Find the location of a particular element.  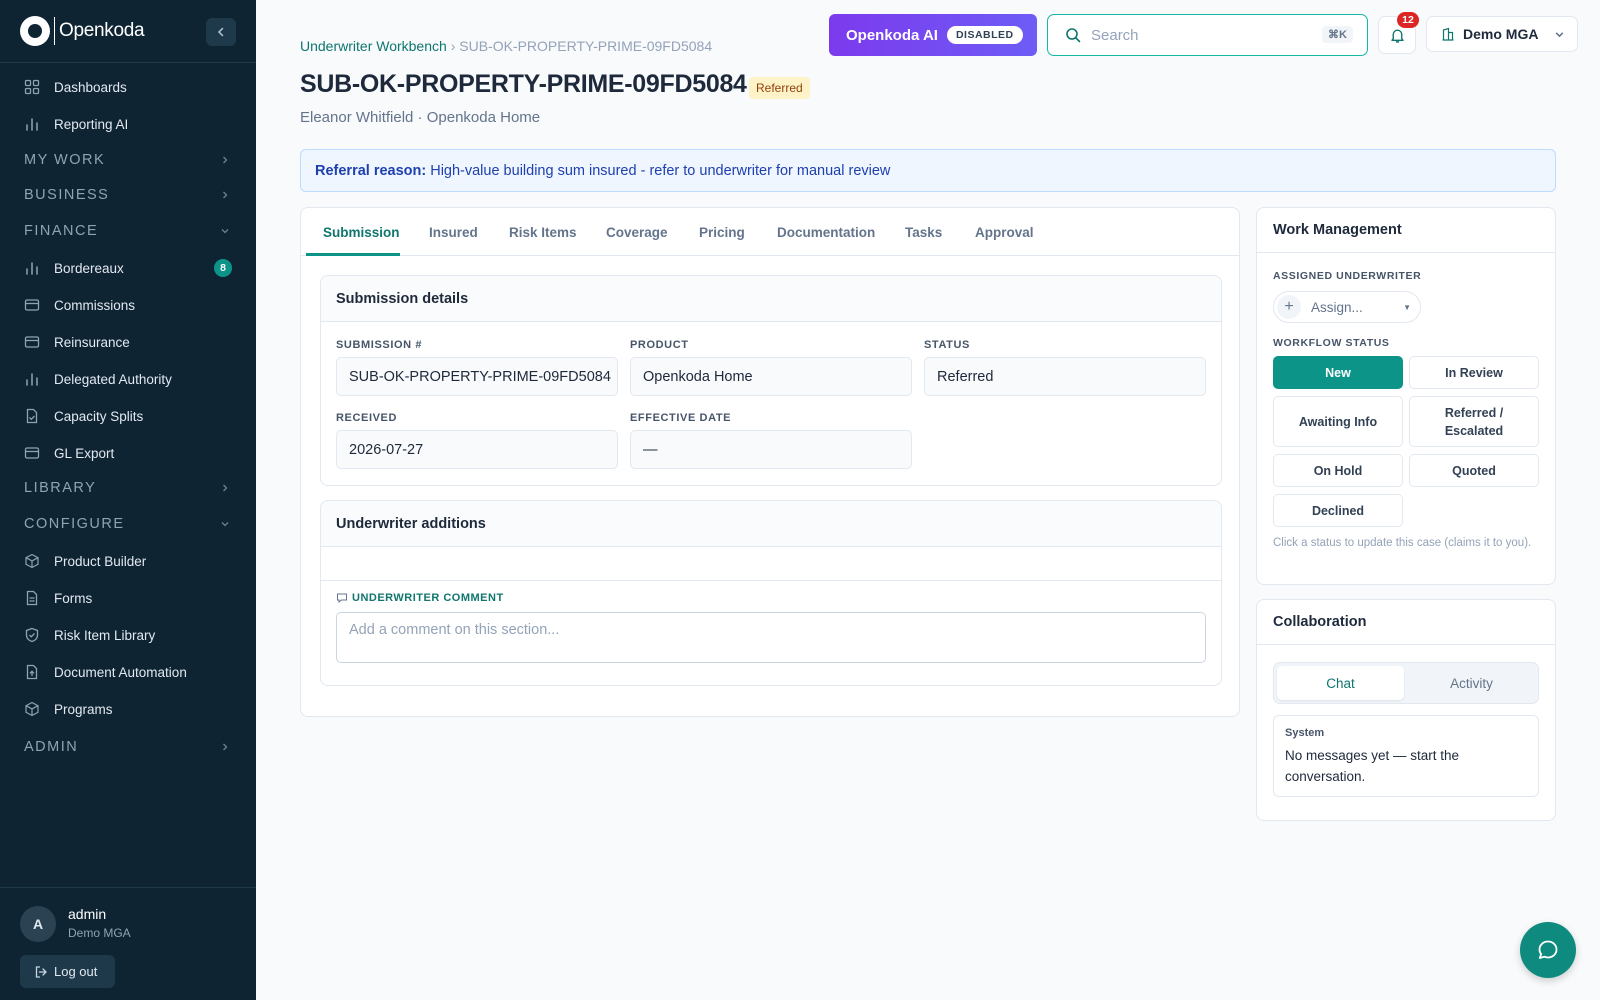

sidebar-section-my-work: MY WORK is located at coordinates (128, 160).